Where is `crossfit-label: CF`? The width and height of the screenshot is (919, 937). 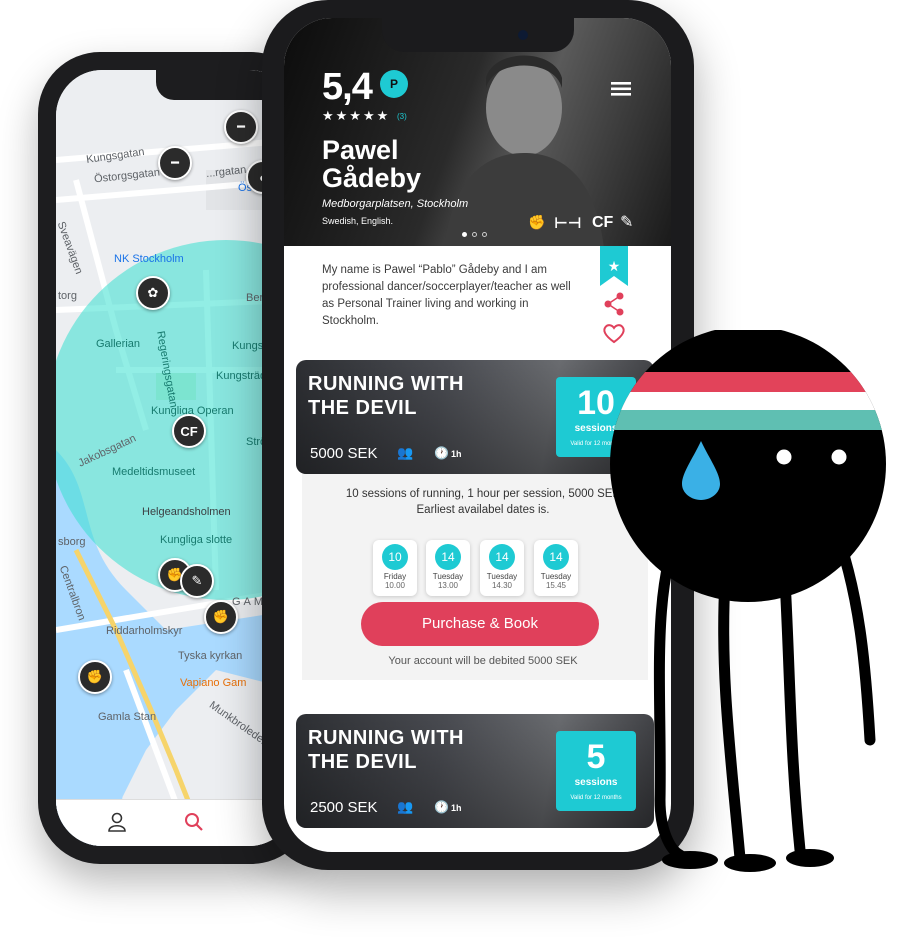
crossfit-label: CF is located at coordinates (603, 222).